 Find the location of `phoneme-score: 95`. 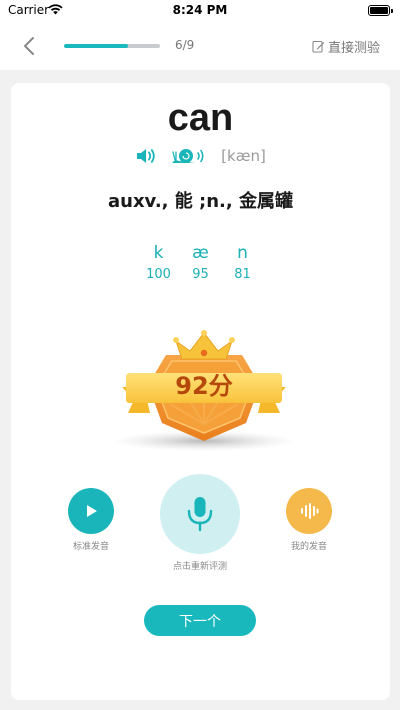

phoneme-score: 95 is located at coordinates (200, 274).